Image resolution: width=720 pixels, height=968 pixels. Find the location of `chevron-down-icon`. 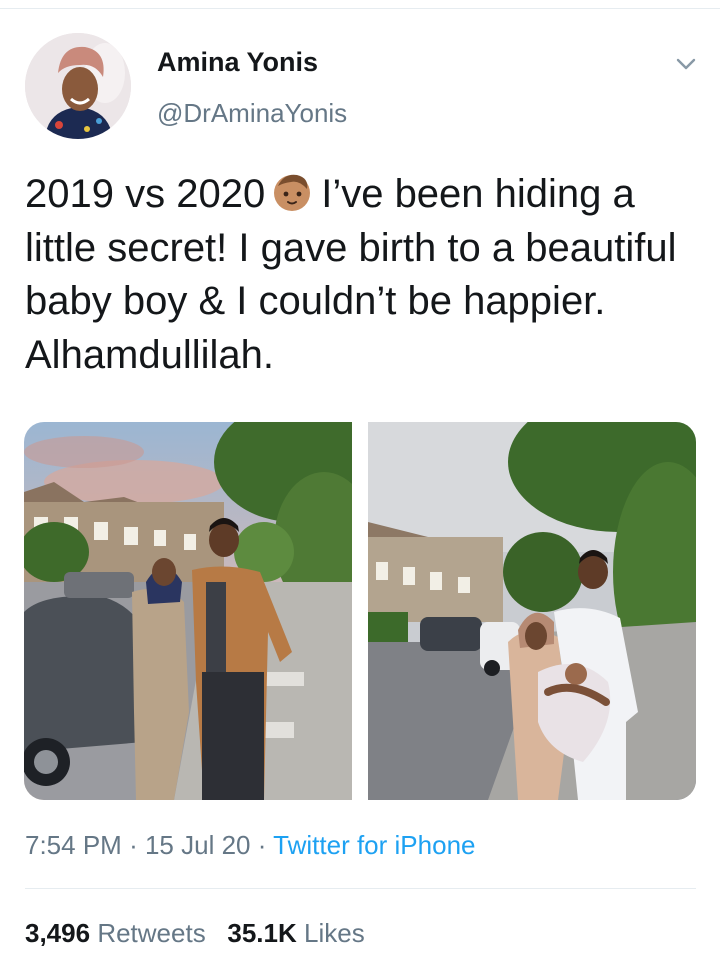

chevron-down-icon is located at coordinates (686, 64).